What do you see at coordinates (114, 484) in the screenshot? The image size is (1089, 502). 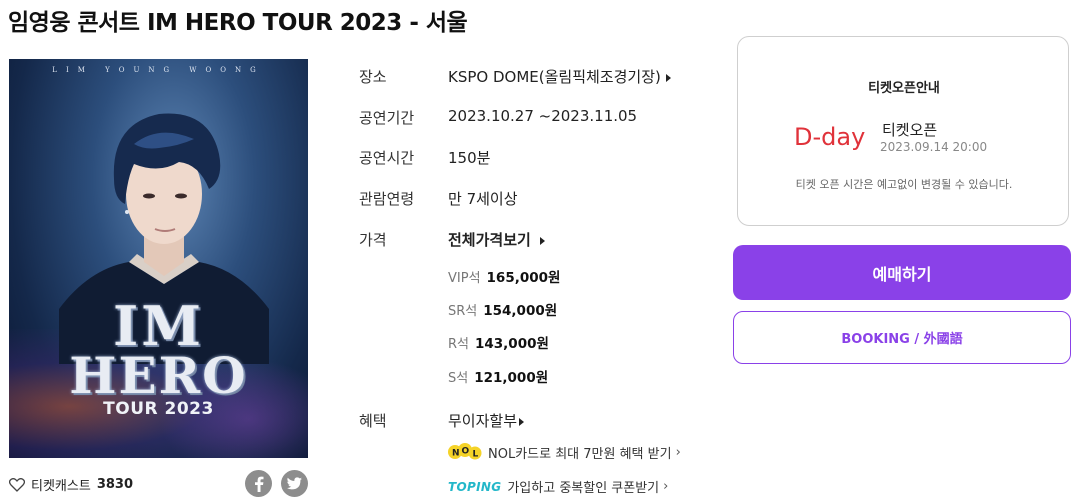 I see `like-count: 3830` at bounding box center [114, 484].